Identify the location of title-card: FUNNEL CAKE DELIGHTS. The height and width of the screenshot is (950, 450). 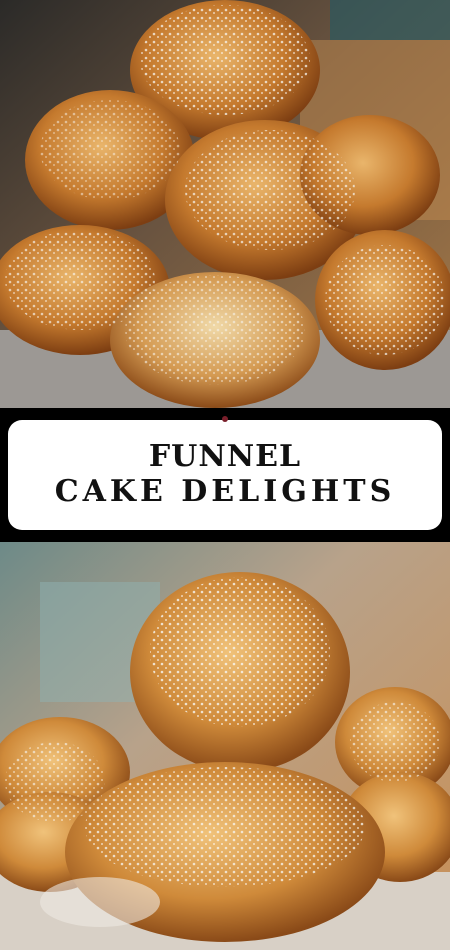
(225, 475).